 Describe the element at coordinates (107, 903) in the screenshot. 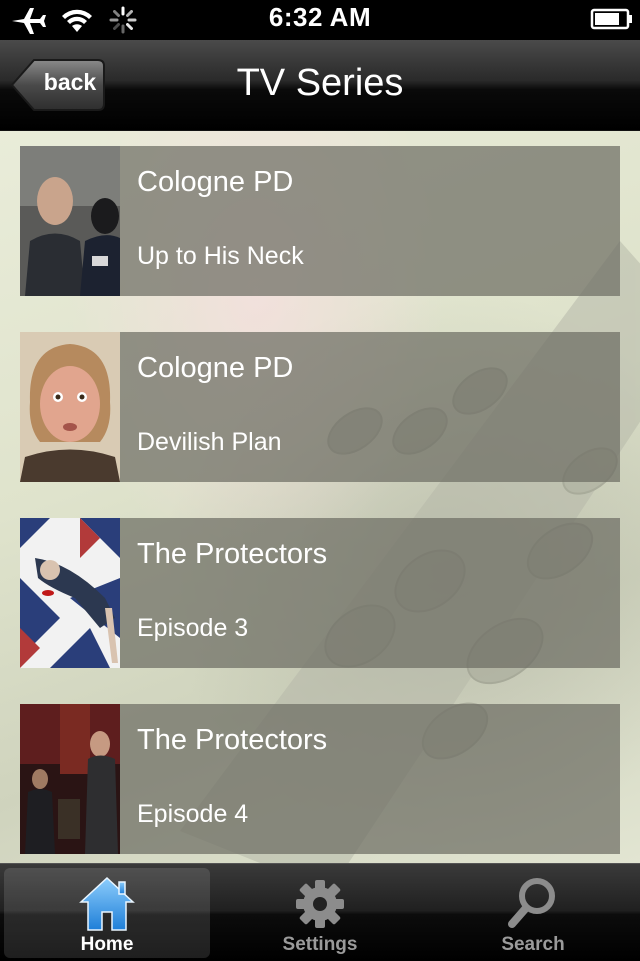

I see `home-icon` at that location.